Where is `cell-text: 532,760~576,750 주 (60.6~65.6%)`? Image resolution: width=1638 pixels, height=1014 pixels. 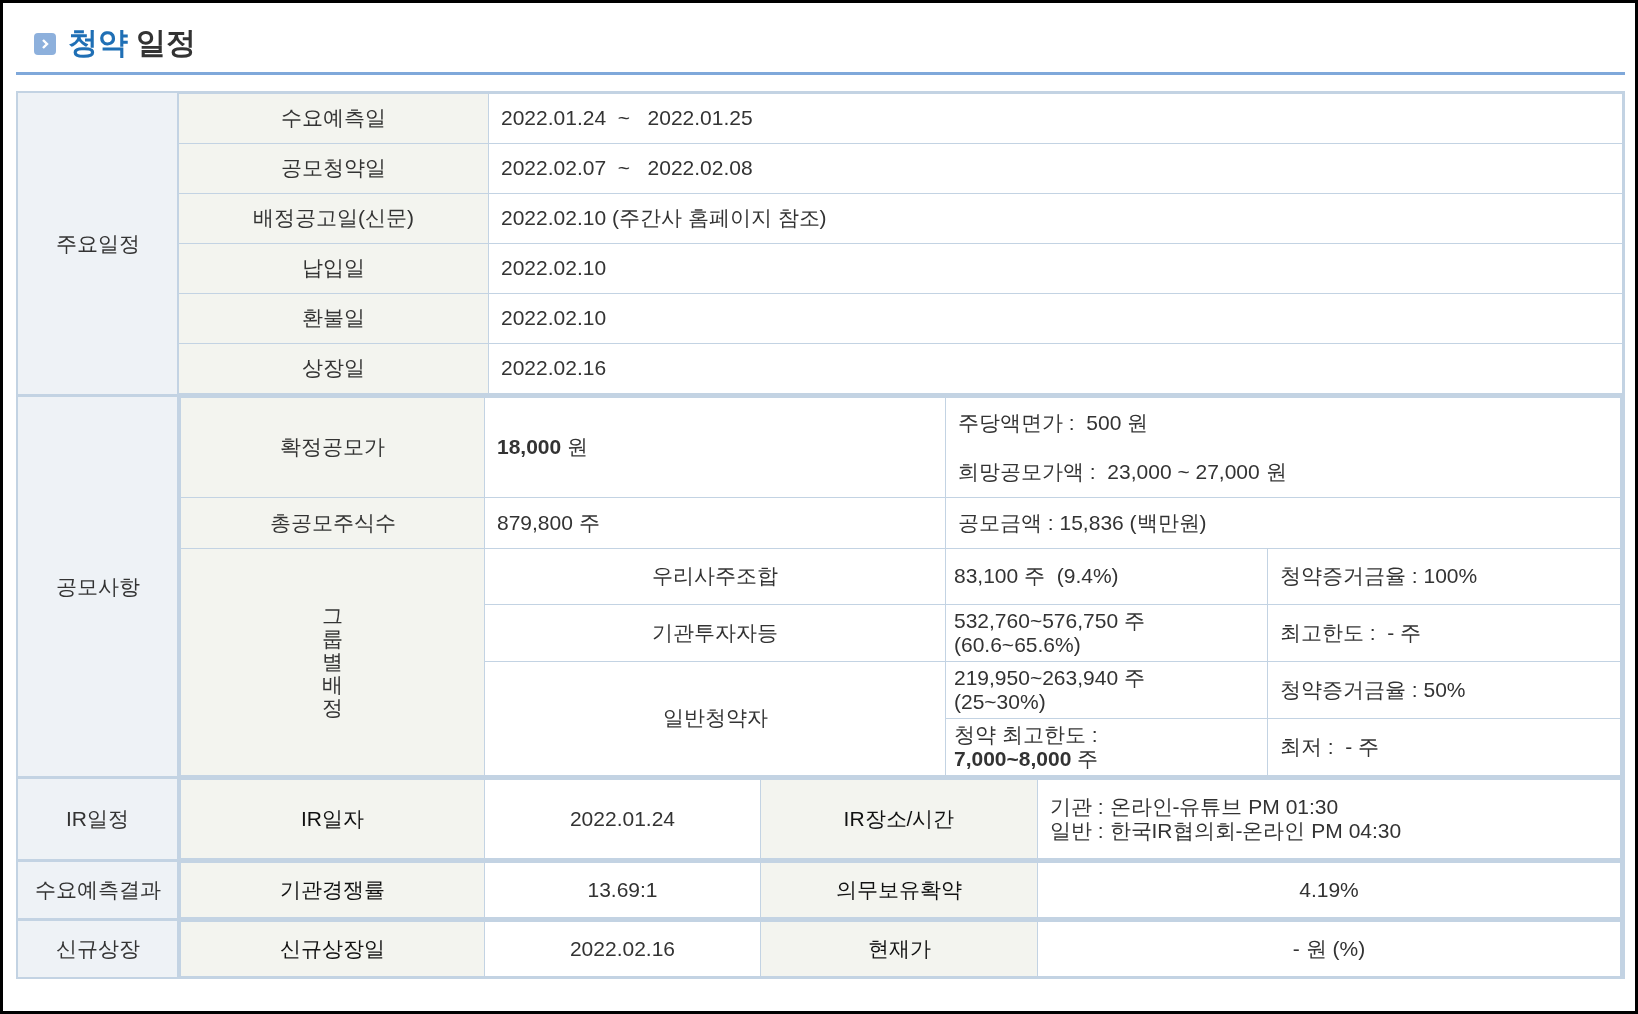
cell-text: 532,760~576,750 주 (60.6~65.6%) is located at coordinates (1050, 632).